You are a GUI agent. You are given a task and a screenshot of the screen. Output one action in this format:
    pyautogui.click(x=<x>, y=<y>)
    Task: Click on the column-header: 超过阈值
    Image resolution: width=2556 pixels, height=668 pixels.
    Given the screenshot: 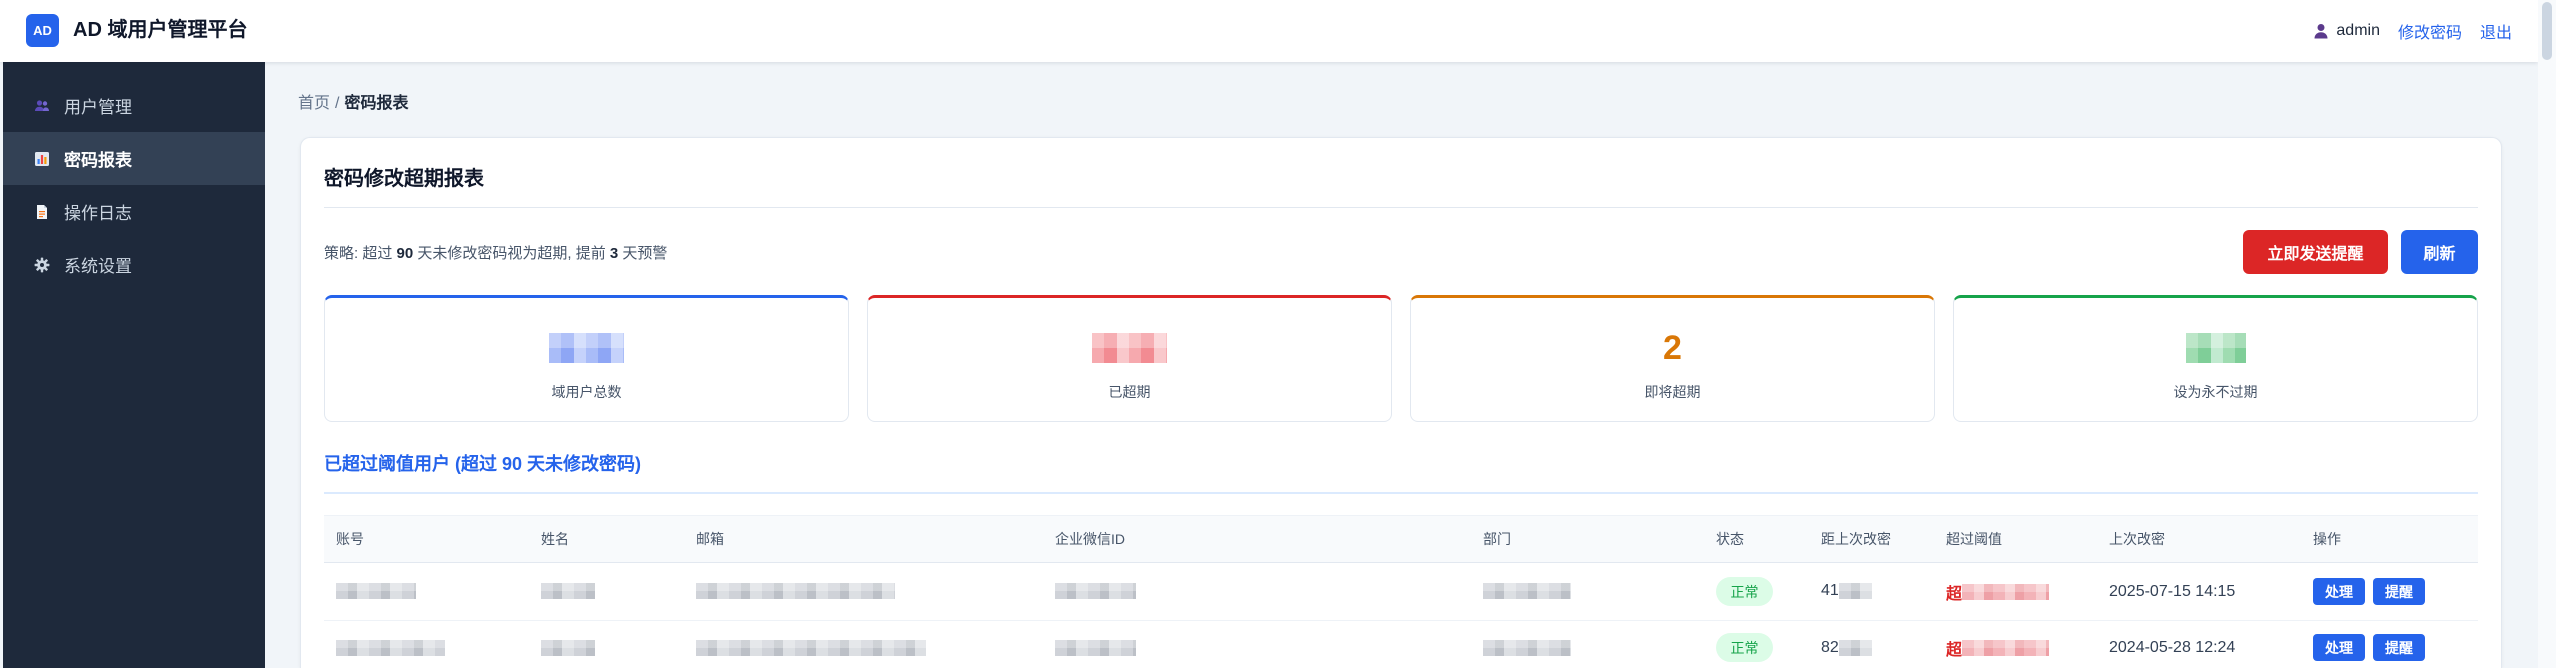 What is the action you would take?
    pyautogui.click(x=2015, y=539)
    